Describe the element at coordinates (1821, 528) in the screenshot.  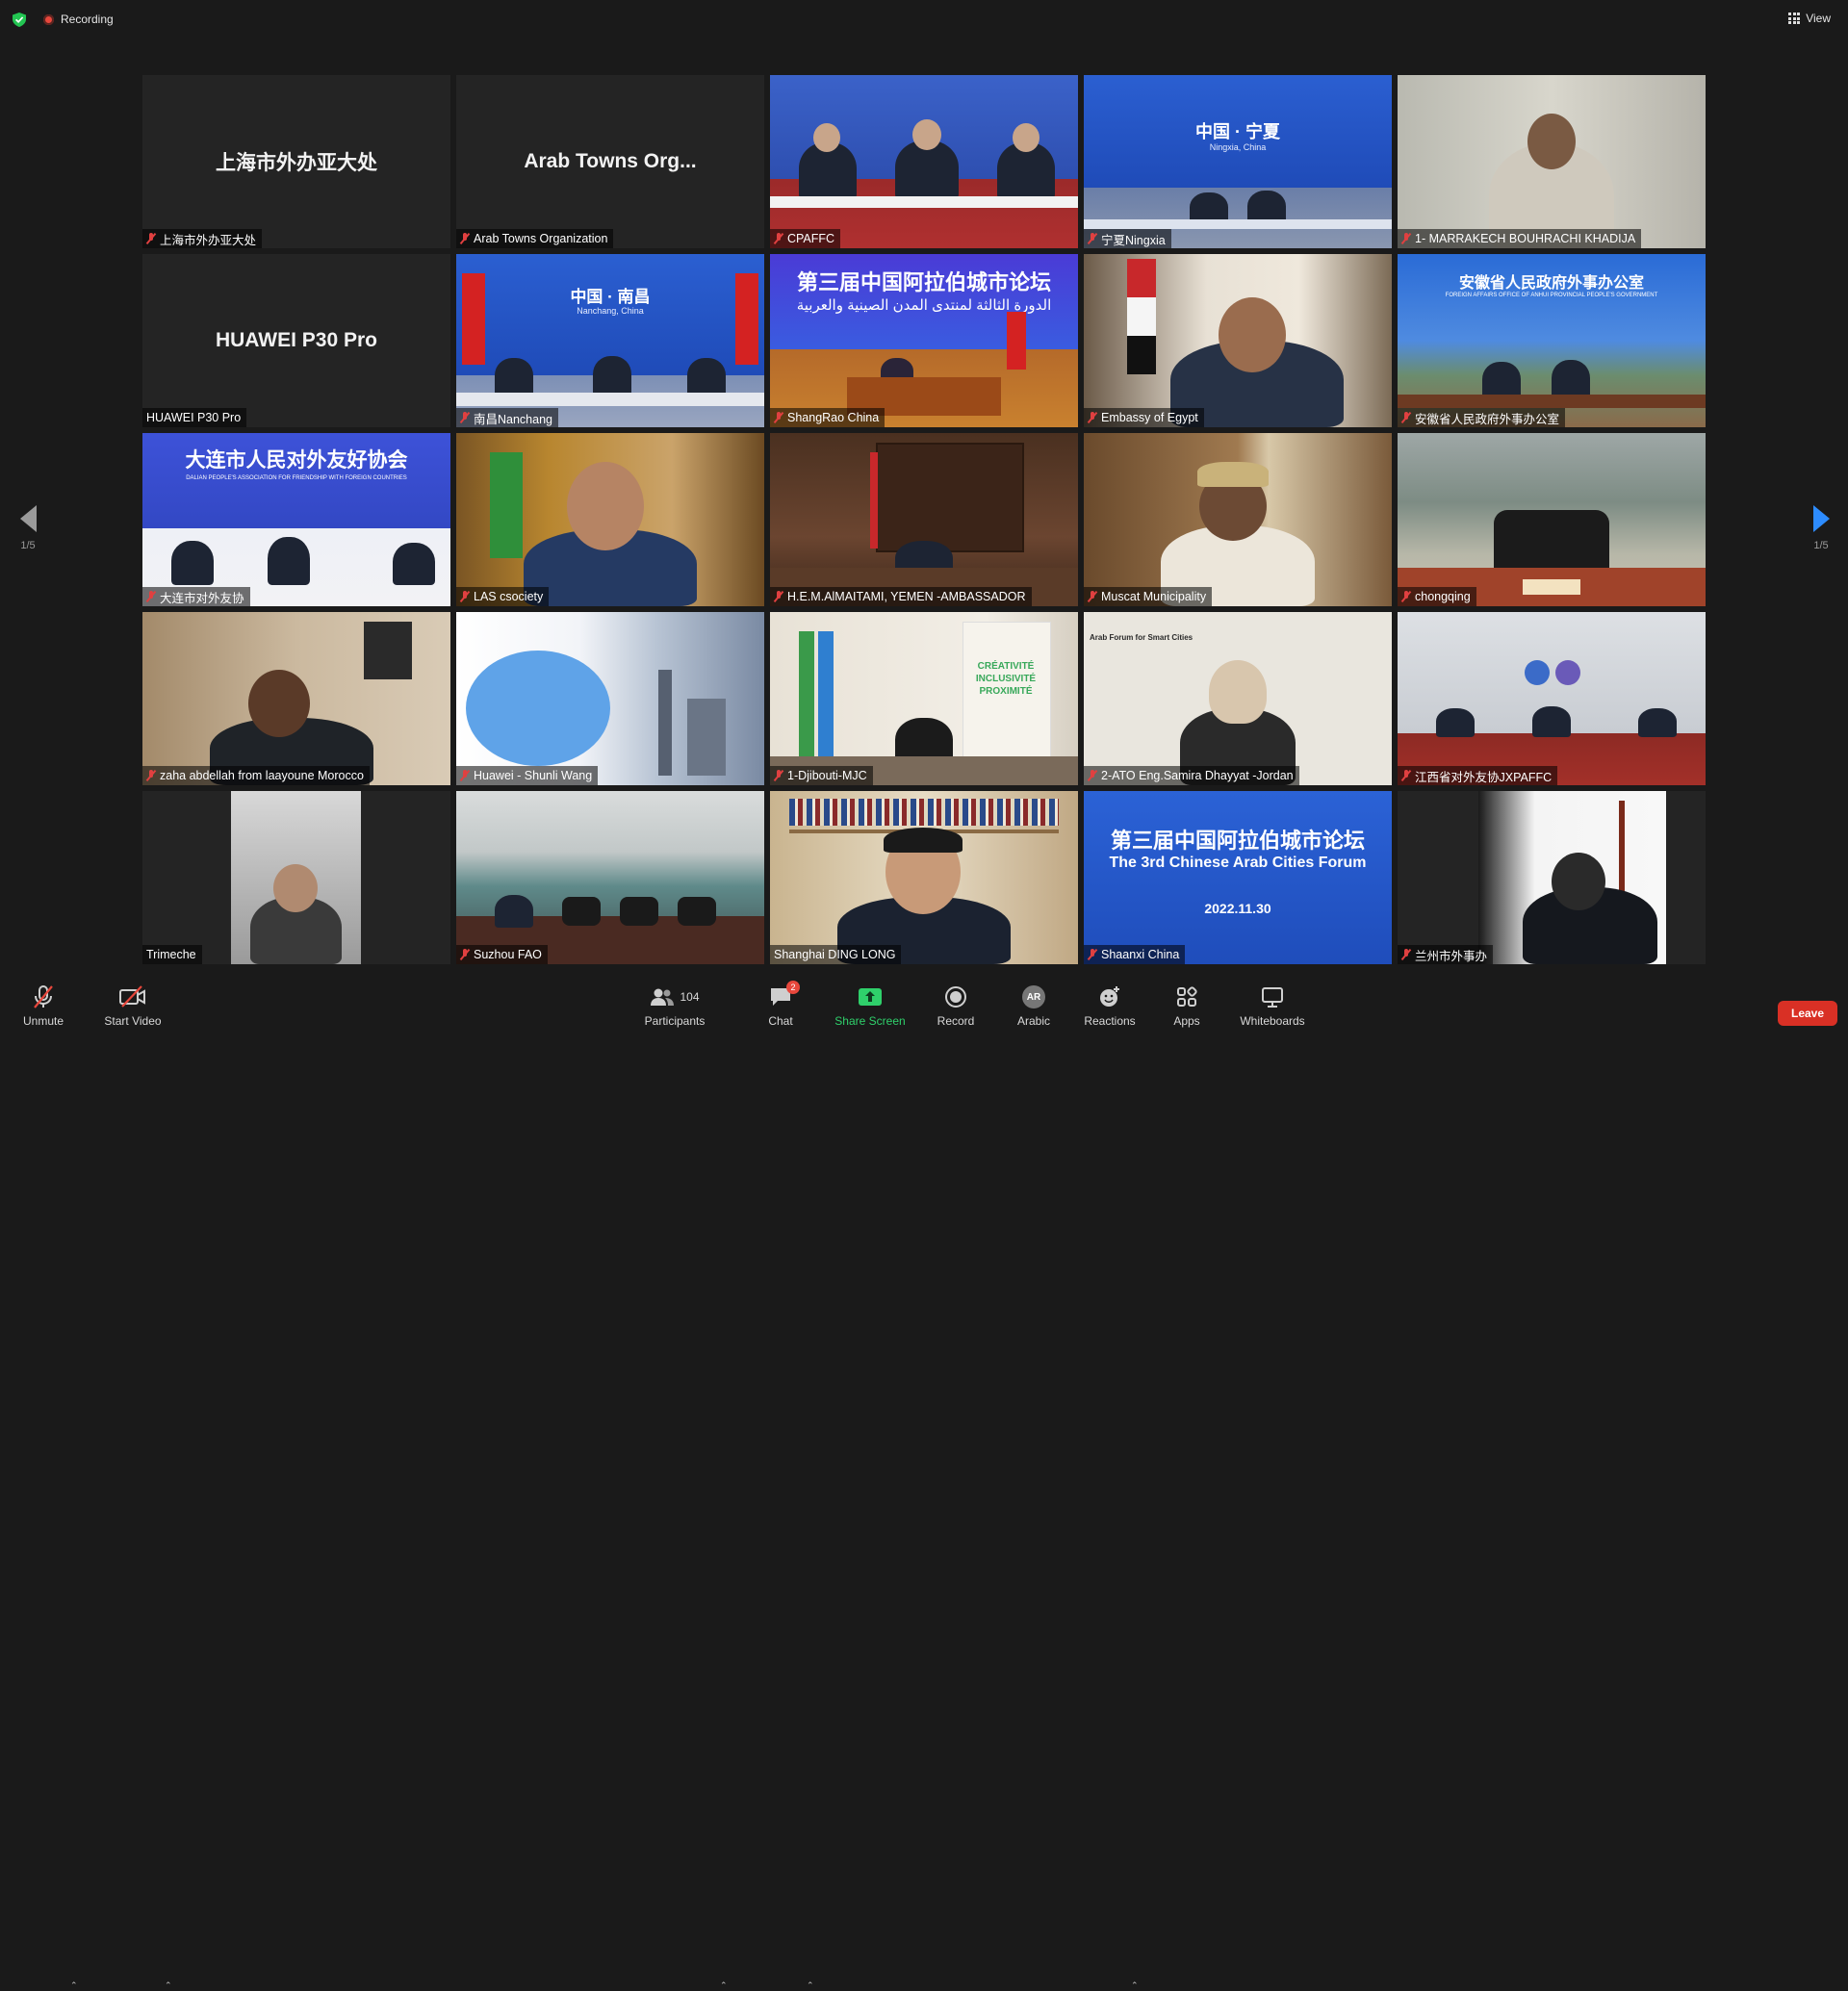
I see `next-page-button: 1/5` at that location.